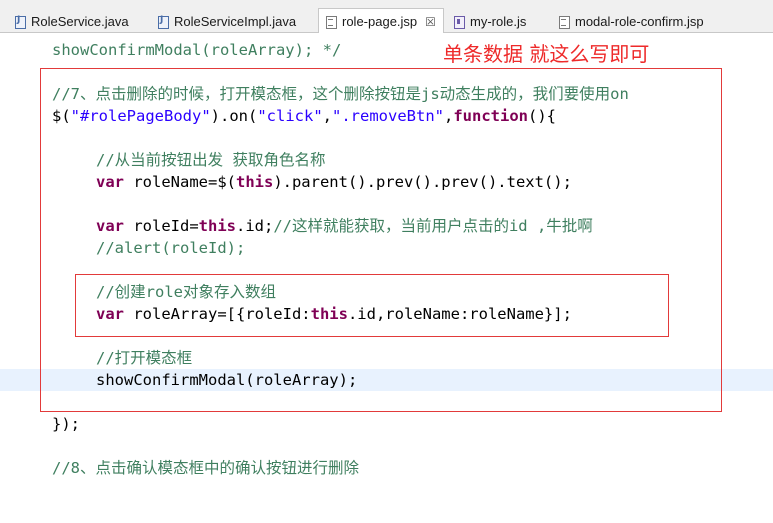 This screenshot has width=773, height=523. Describe the element at coordinates (372, 305) in the screenshot. I see `inner-highlight-box` at that location.